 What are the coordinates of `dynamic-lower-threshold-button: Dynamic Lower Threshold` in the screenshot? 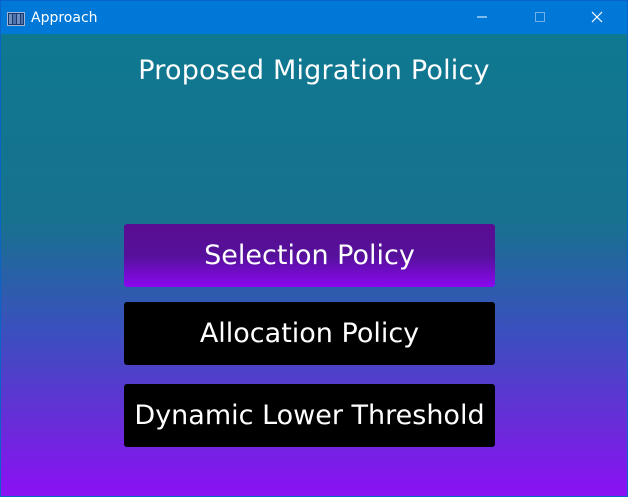 It's located at (309, 415).